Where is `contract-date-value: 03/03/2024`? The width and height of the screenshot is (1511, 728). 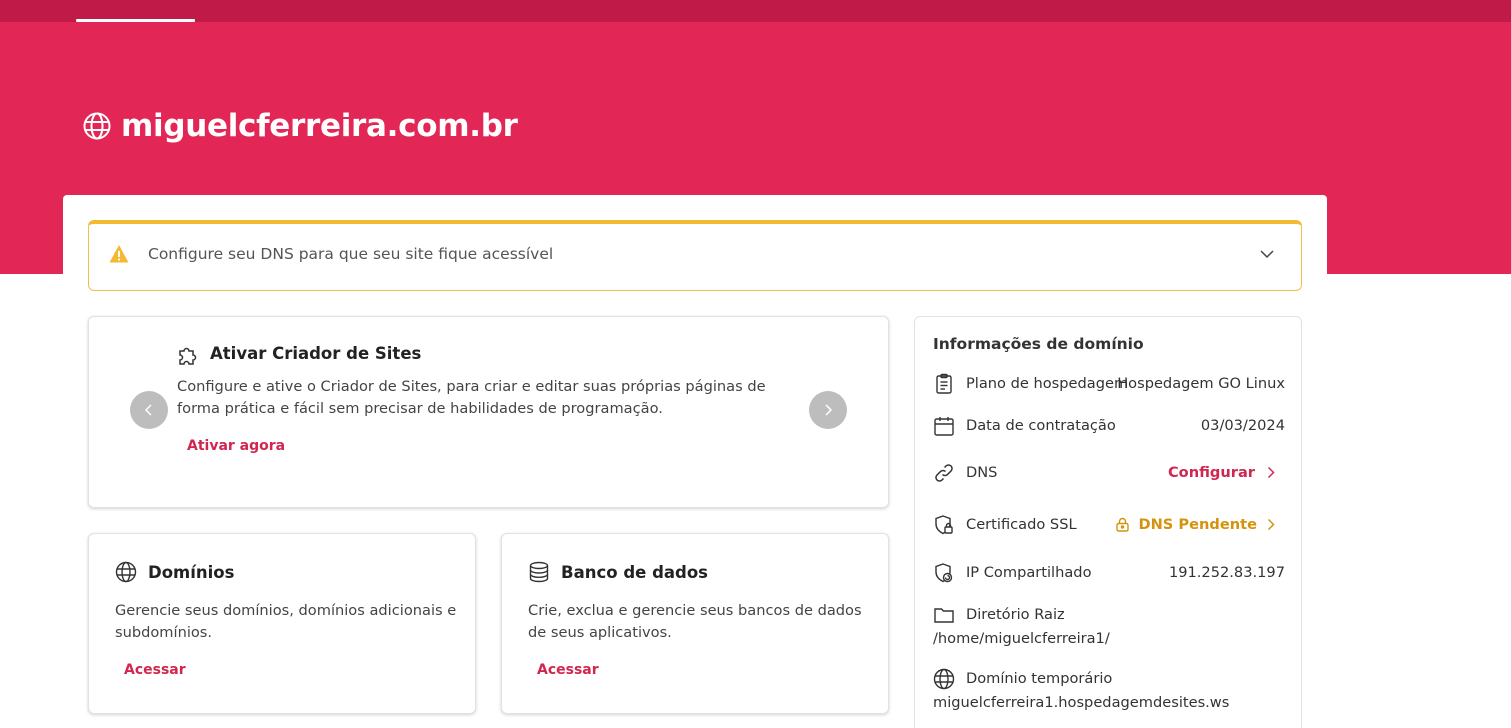 contract-date-value: 03/03/2024 is located at coordinates (1242, 425).